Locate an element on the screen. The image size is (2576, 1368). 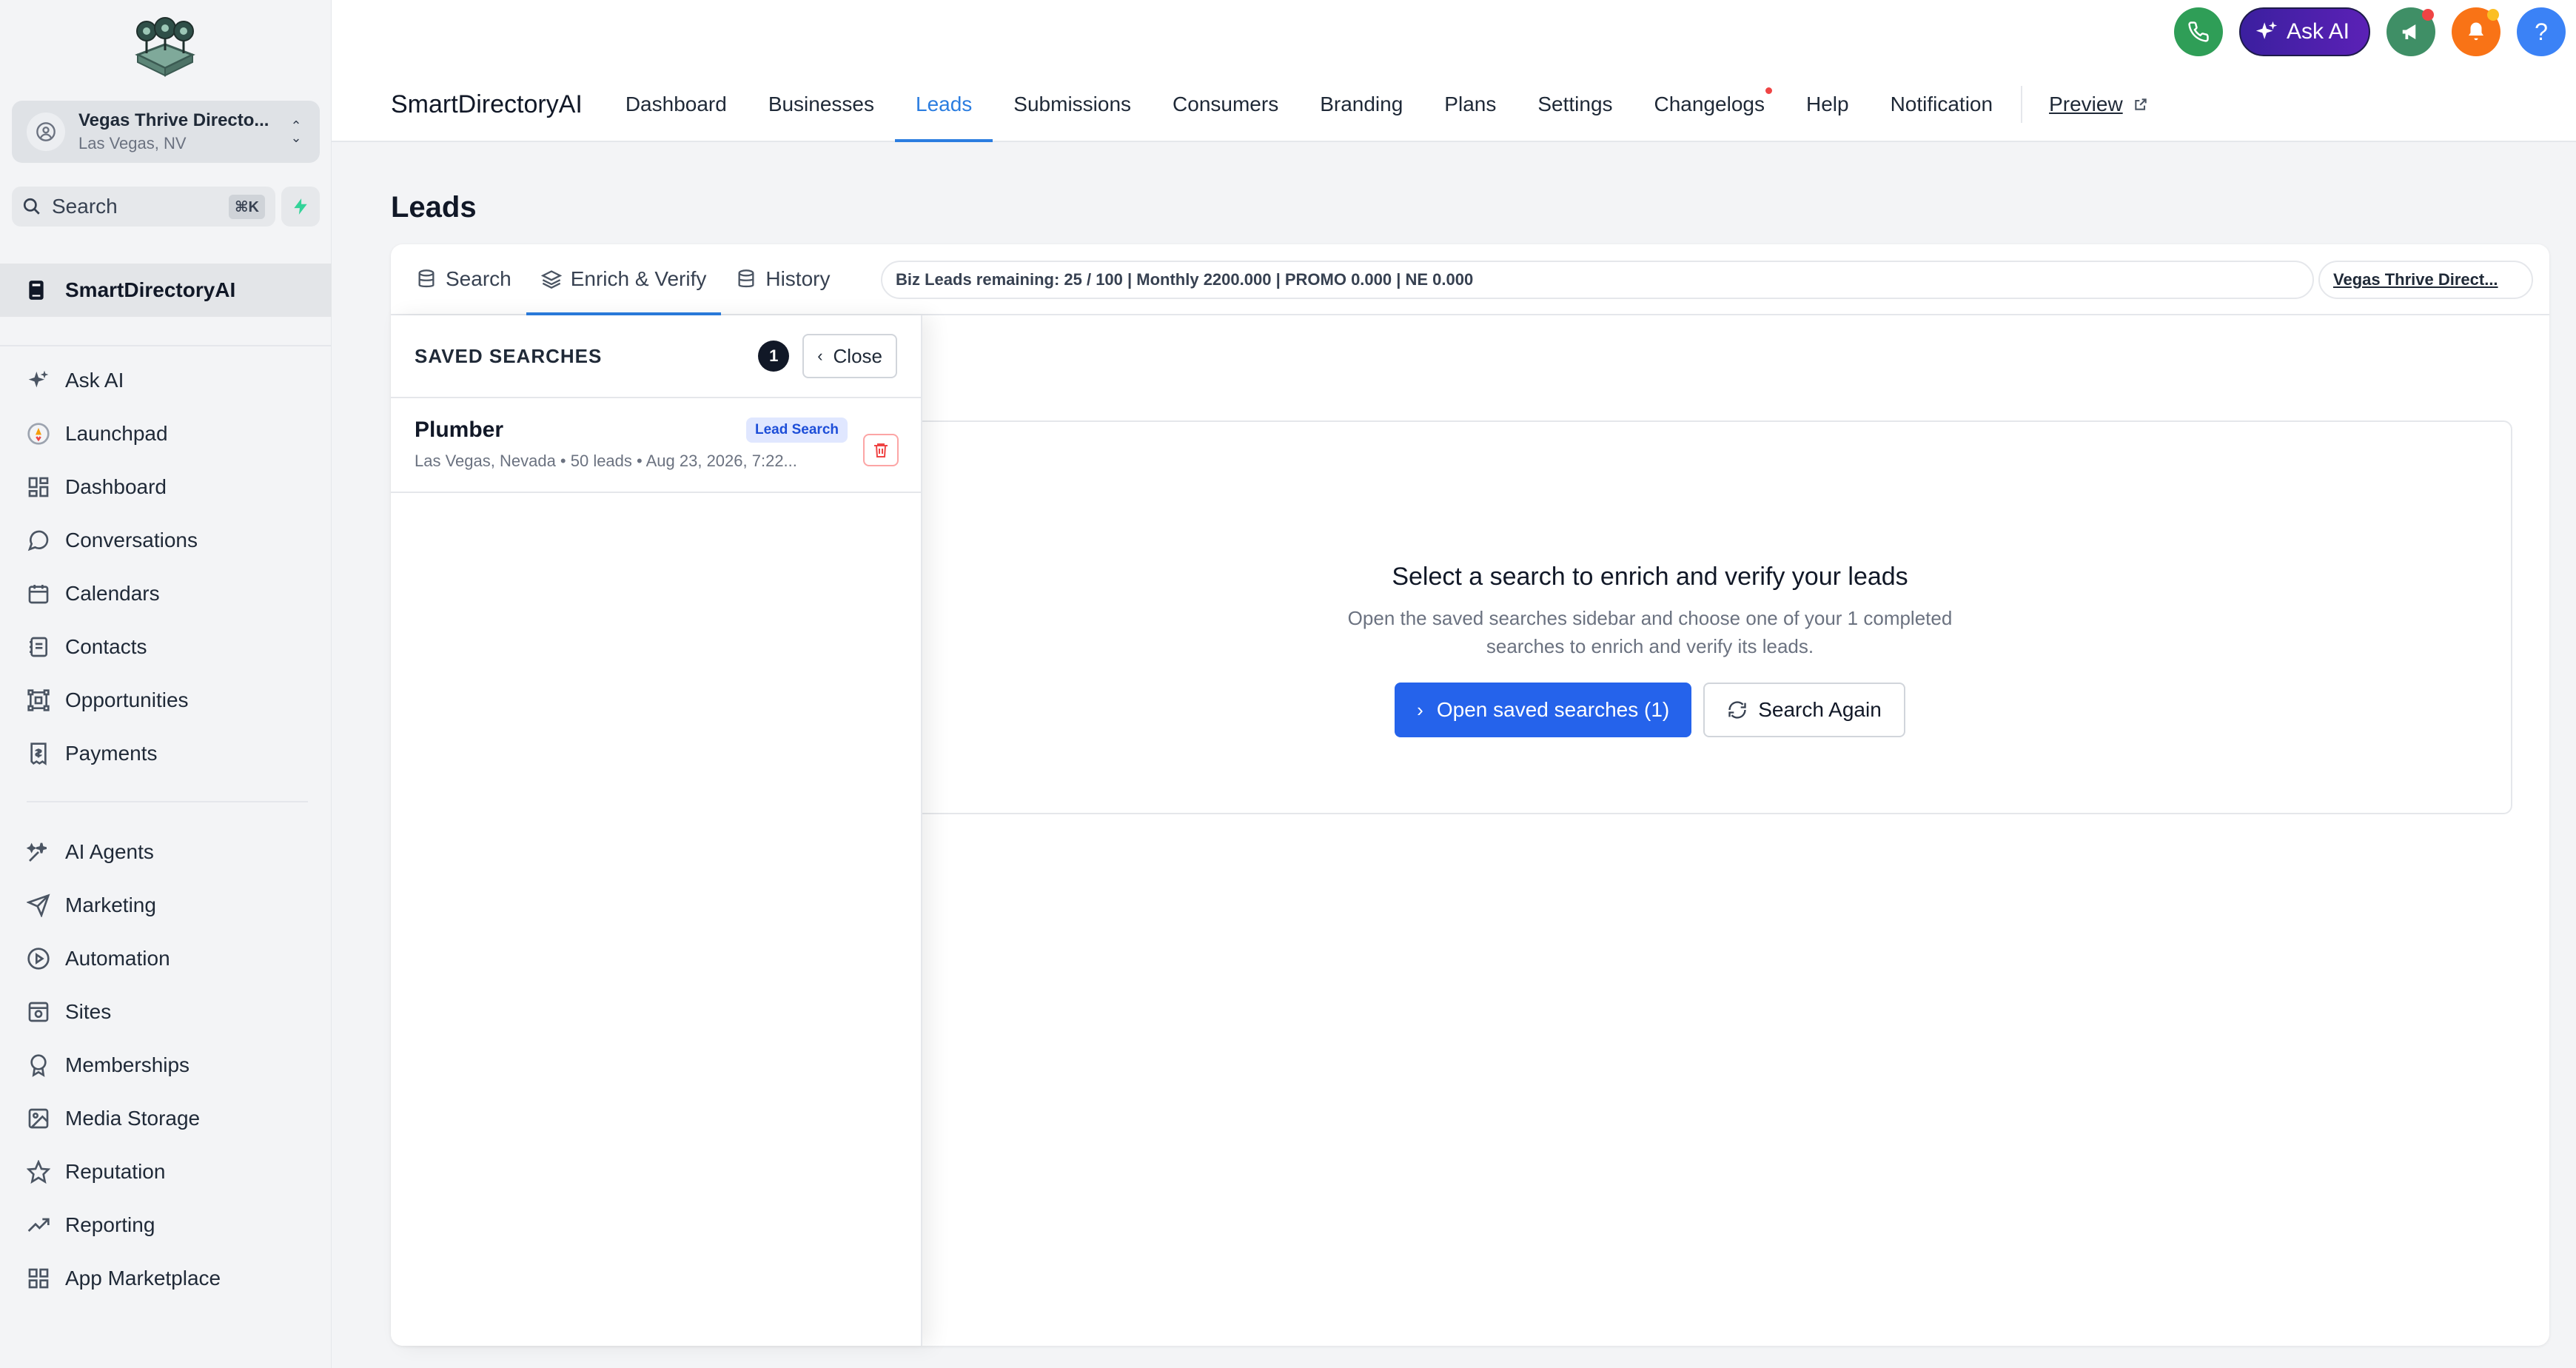
account-switcher: Vegas Thrive Directo... Las Vegas, NV ⌃ ⌄ is located at coordinates (166, 132).